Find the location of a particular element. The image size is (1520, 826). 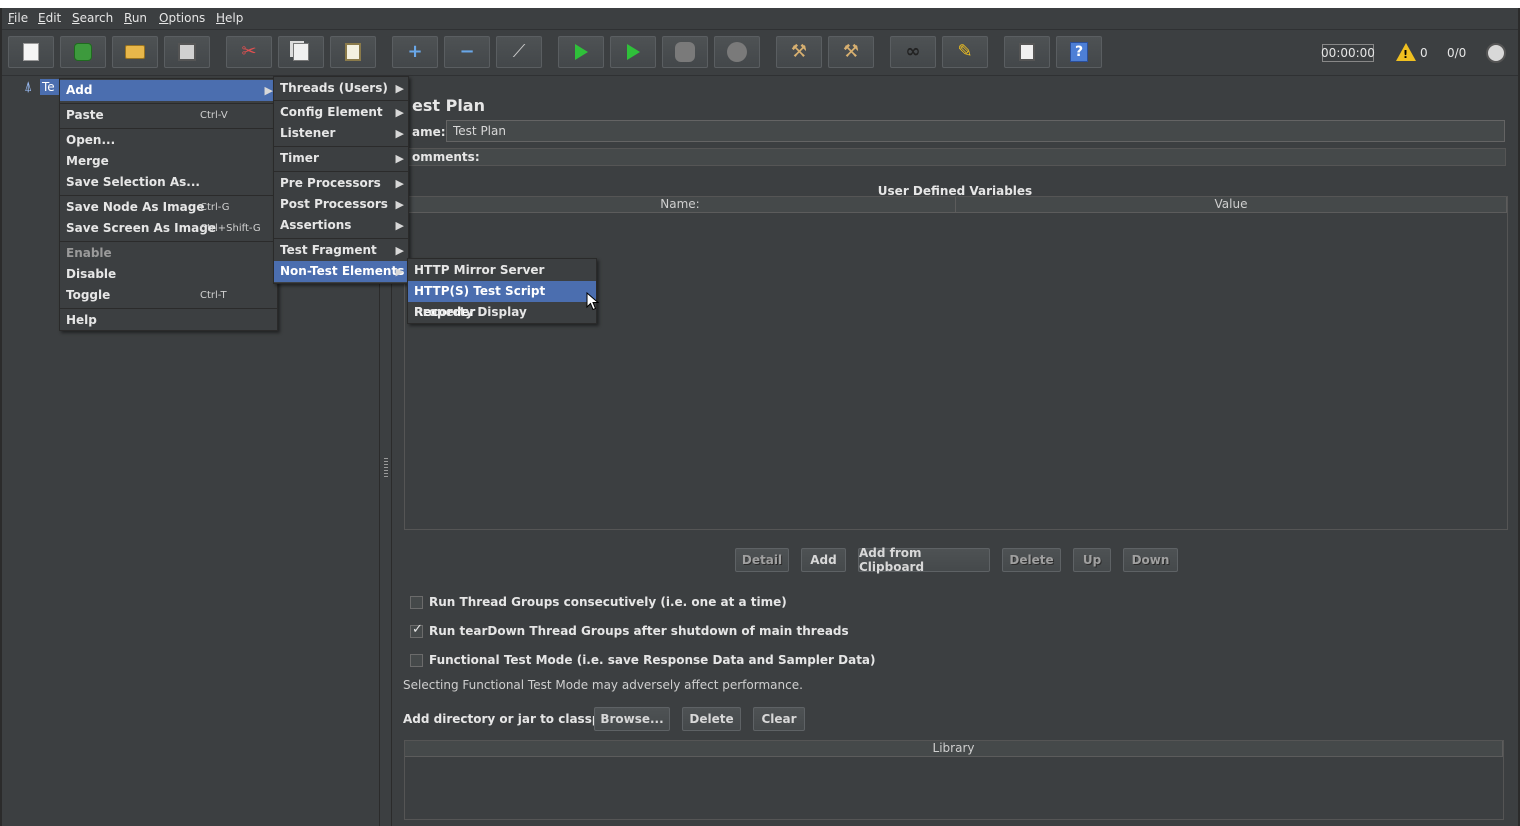

start-button is located at coordinates (581, 52).